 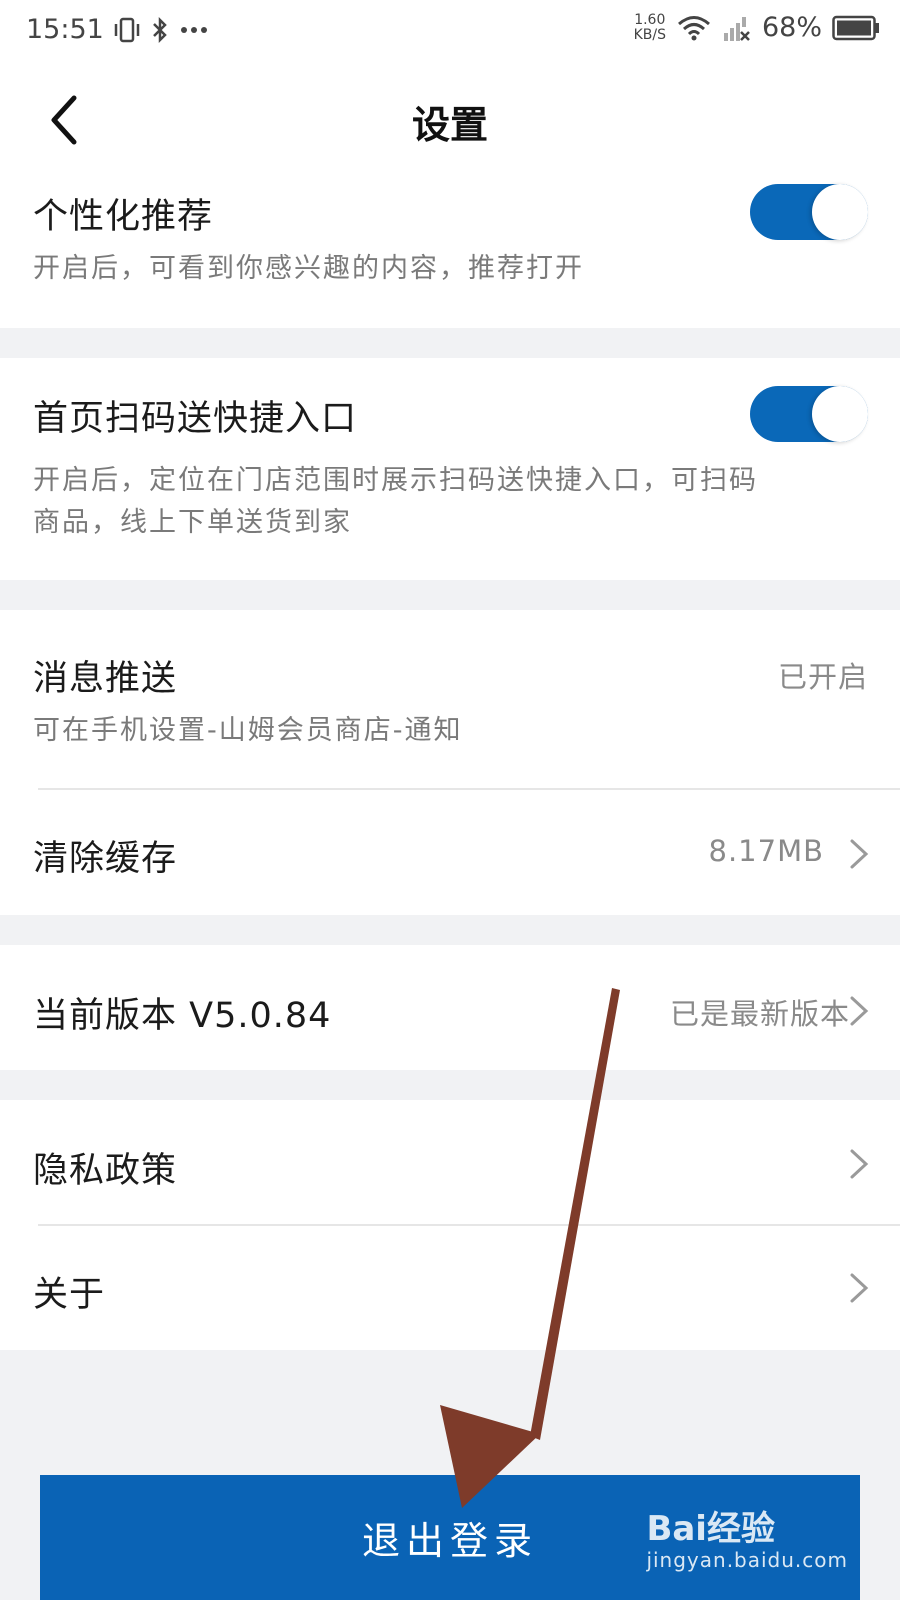 I want to click on navigation-bar: 设置, so click(x=450, y=119).